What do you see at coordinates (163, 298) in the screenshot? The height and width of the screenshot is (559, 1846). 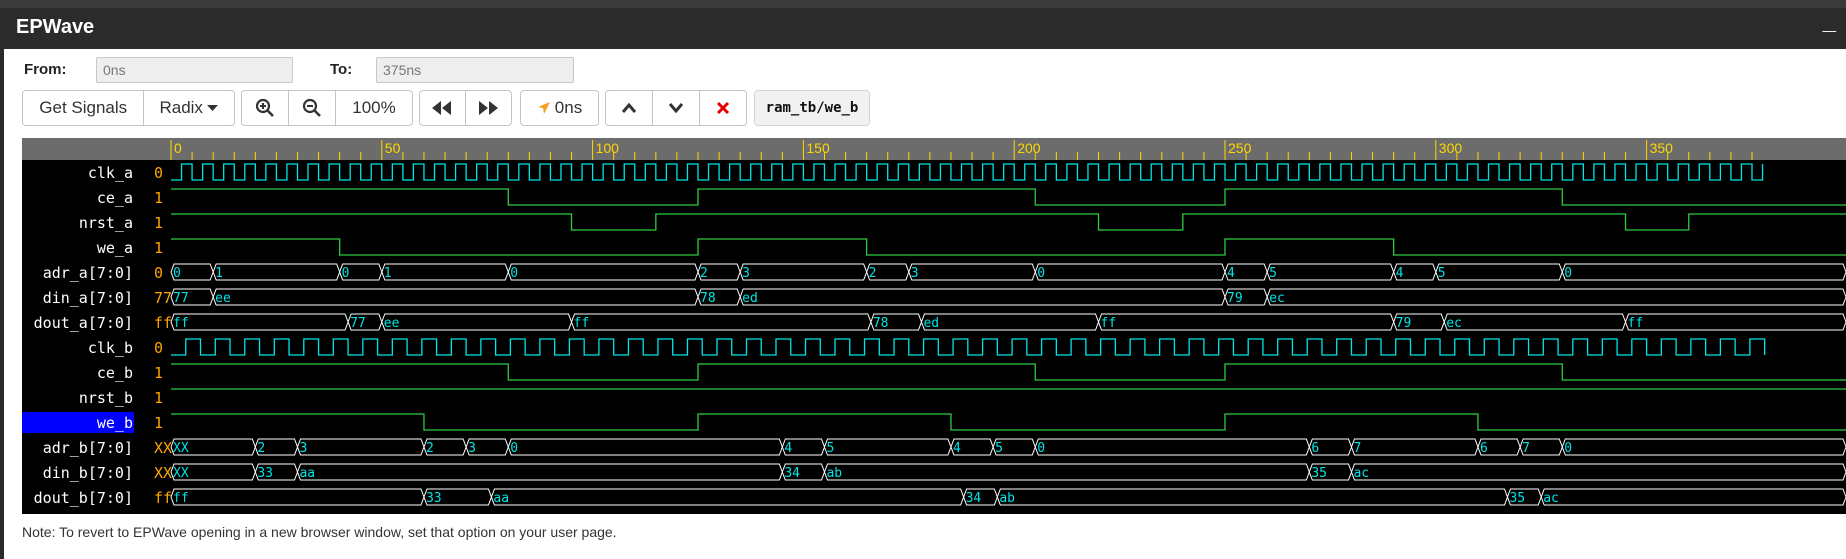 I see `signal-value: 77` at bounding box center [163, 298].